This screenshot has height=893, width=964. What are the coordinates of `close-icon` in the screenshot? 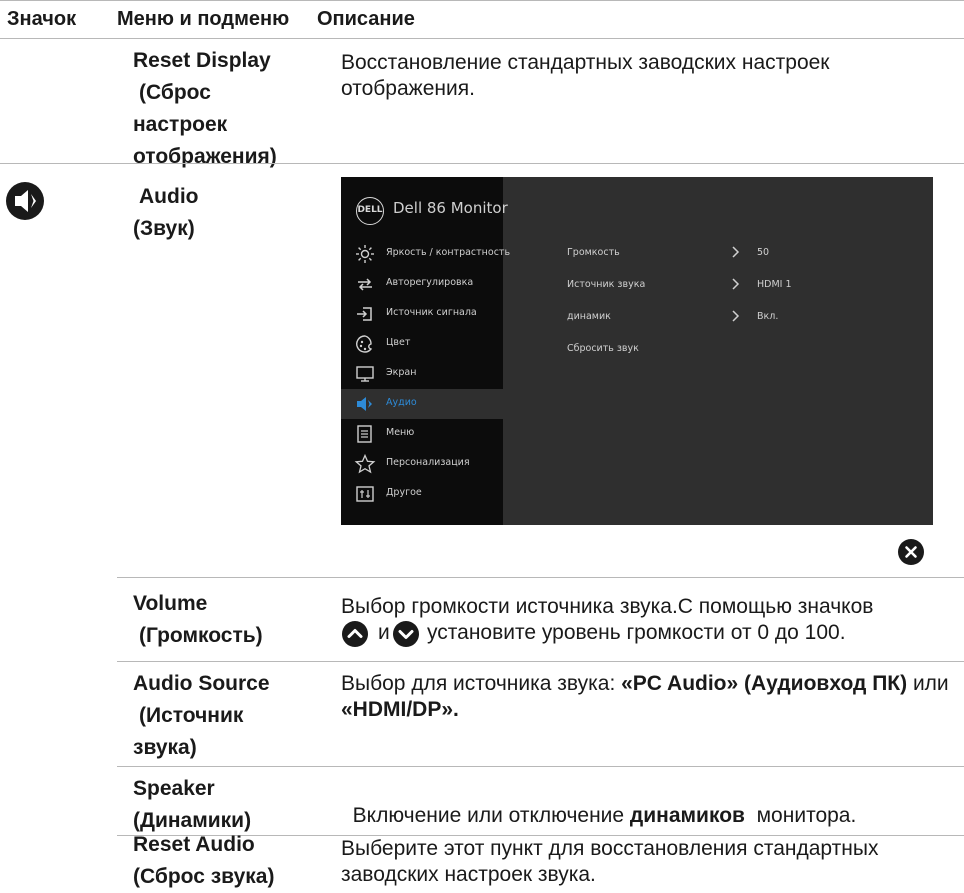 It's located at (911, 552).